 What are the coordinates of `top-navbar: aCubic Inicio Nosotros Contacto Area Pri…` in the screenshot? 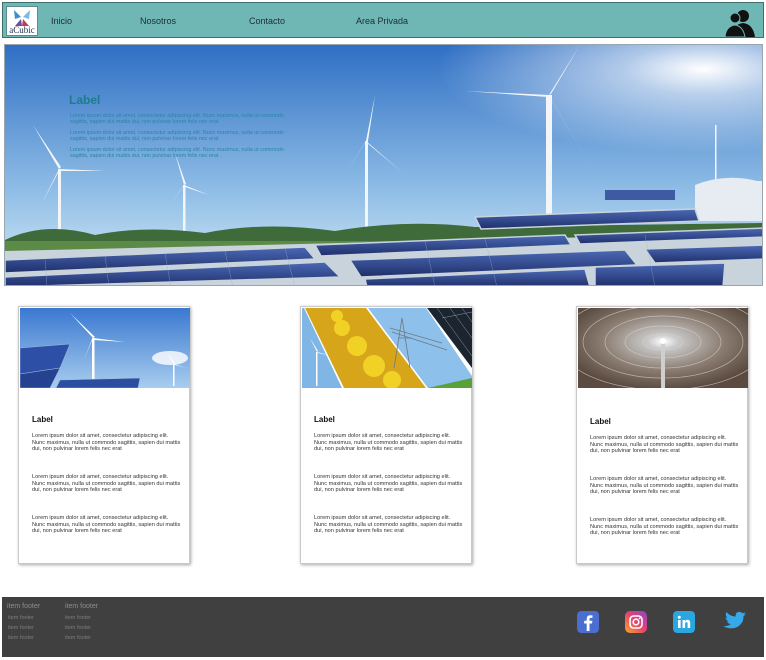 It's located at (383, 20).